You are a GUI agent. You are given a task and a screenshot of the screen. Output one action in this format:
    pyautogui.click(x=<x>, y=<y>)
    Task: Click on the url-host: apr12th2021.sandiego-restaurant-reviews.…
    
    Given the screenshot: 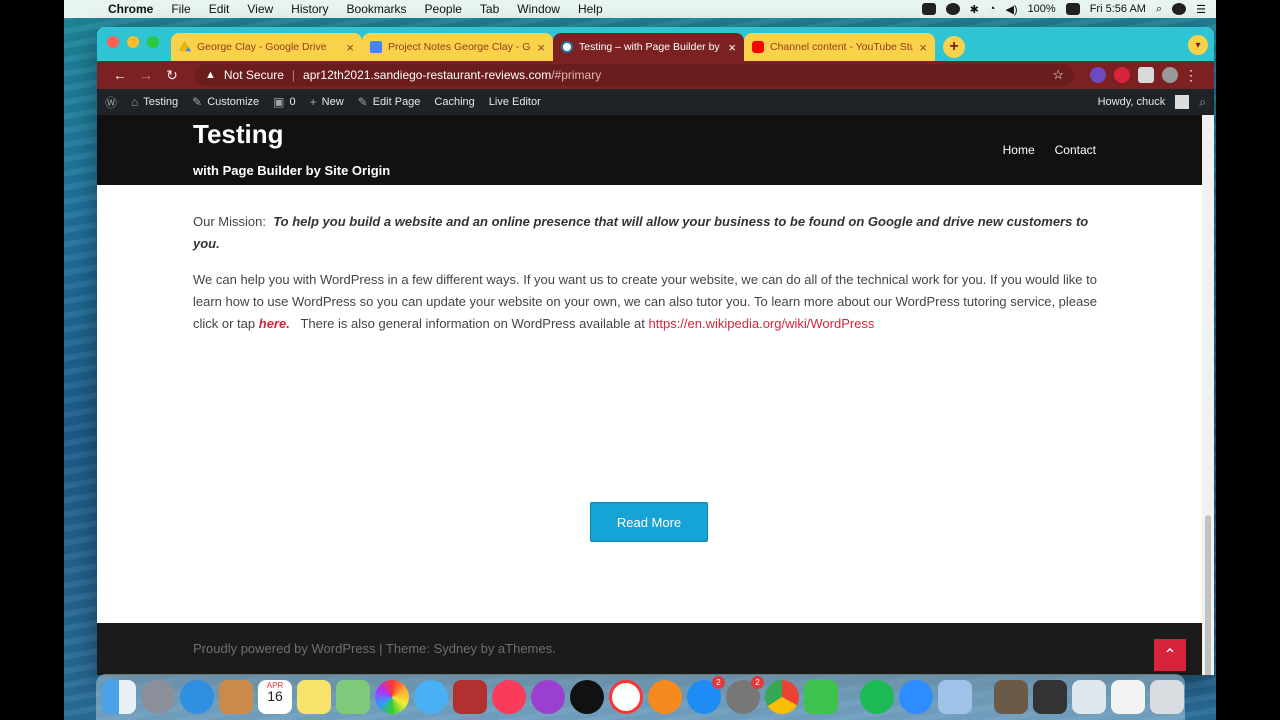 What is the action you would take?
    pyautogui.click(x=427, y=75)
    